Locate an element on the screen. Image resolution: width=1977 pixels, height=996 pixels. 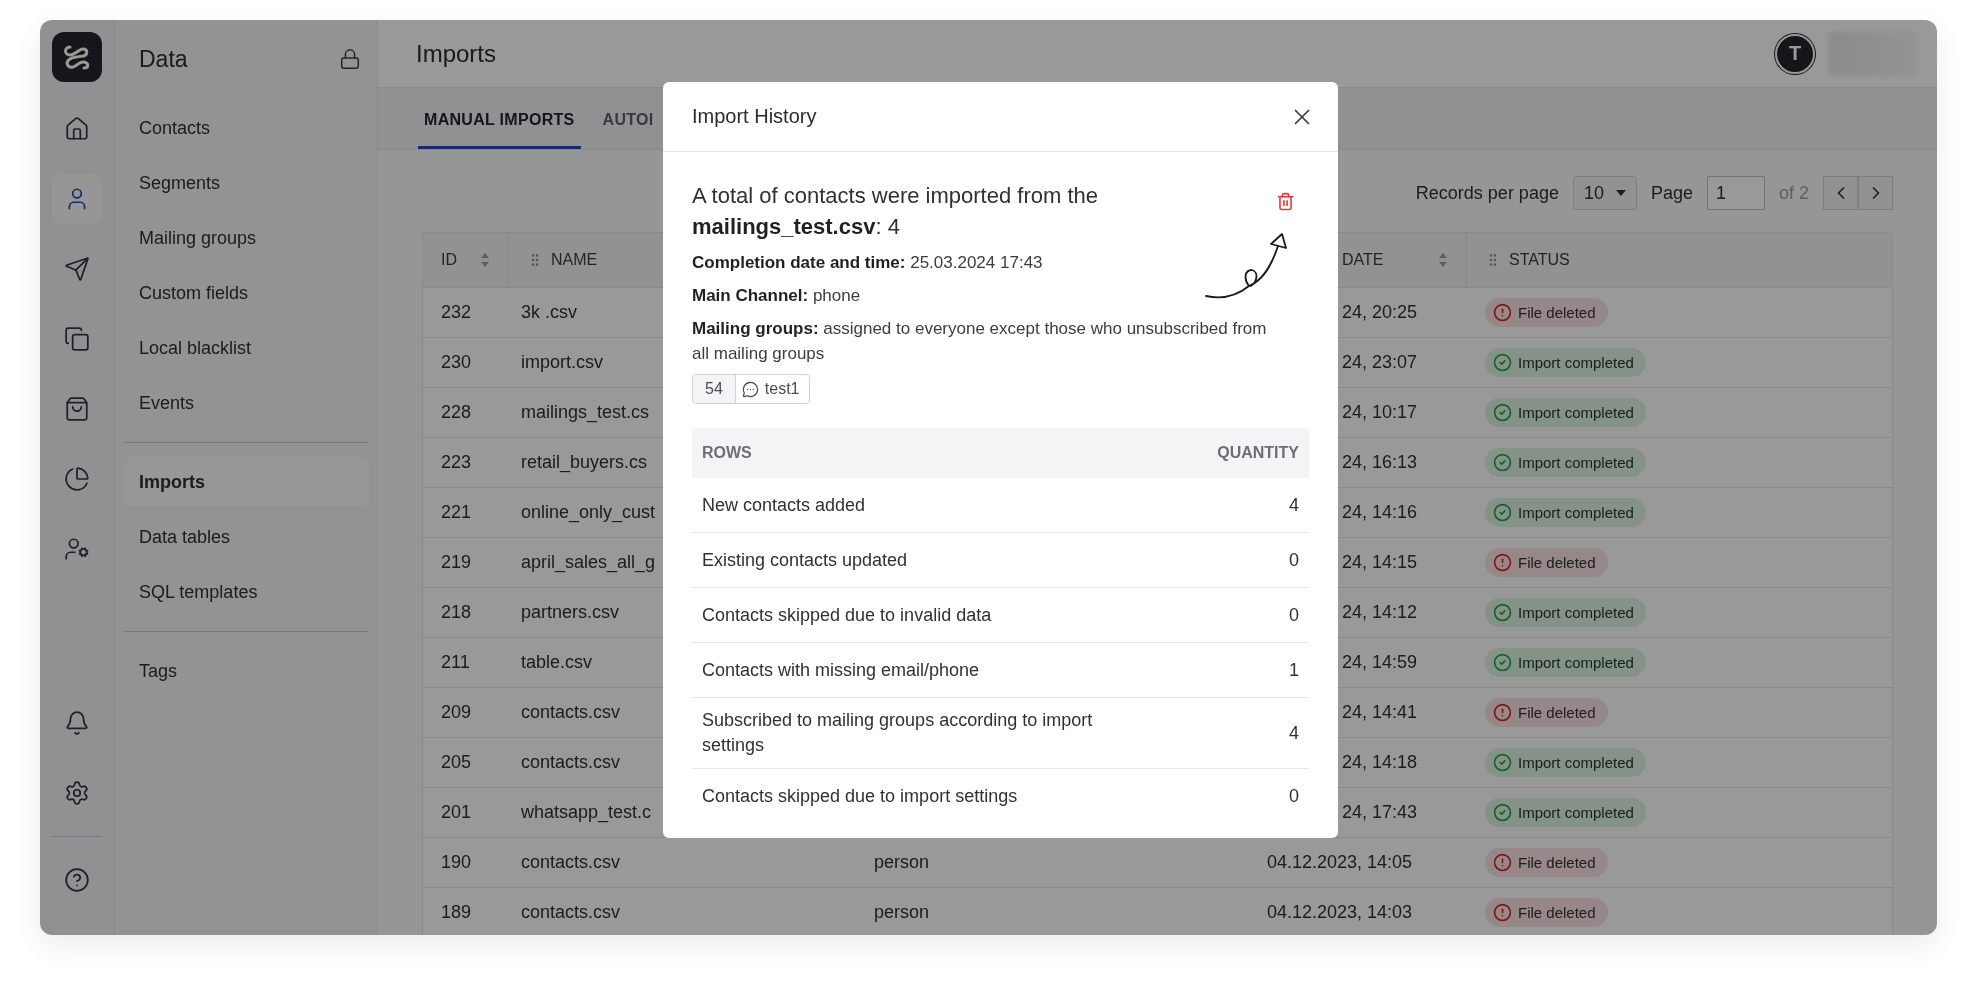
column-label: STATUS is located at coordinates (1539, 260).